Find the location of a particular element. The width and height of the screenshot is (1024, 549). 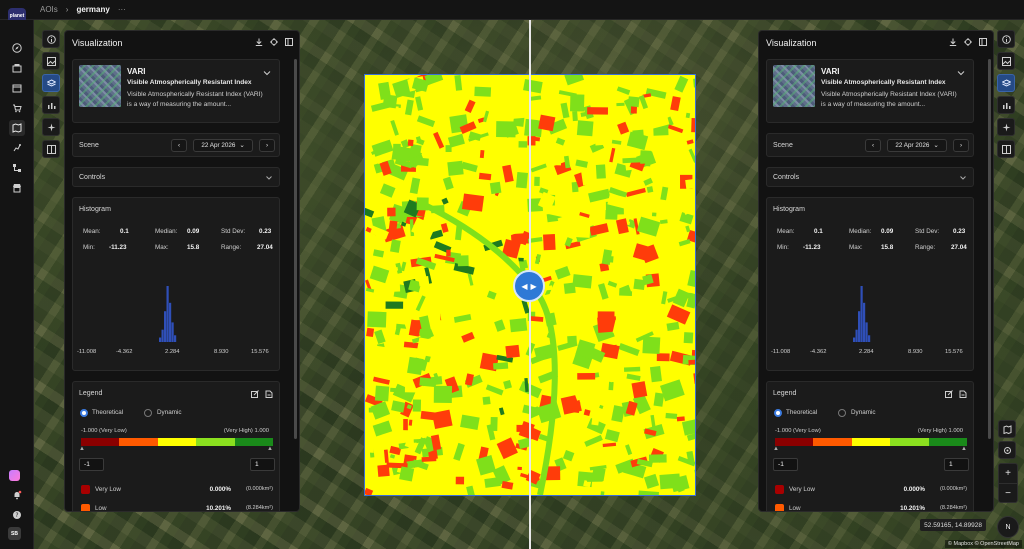

library-icon is located at coordinates (17, 68).